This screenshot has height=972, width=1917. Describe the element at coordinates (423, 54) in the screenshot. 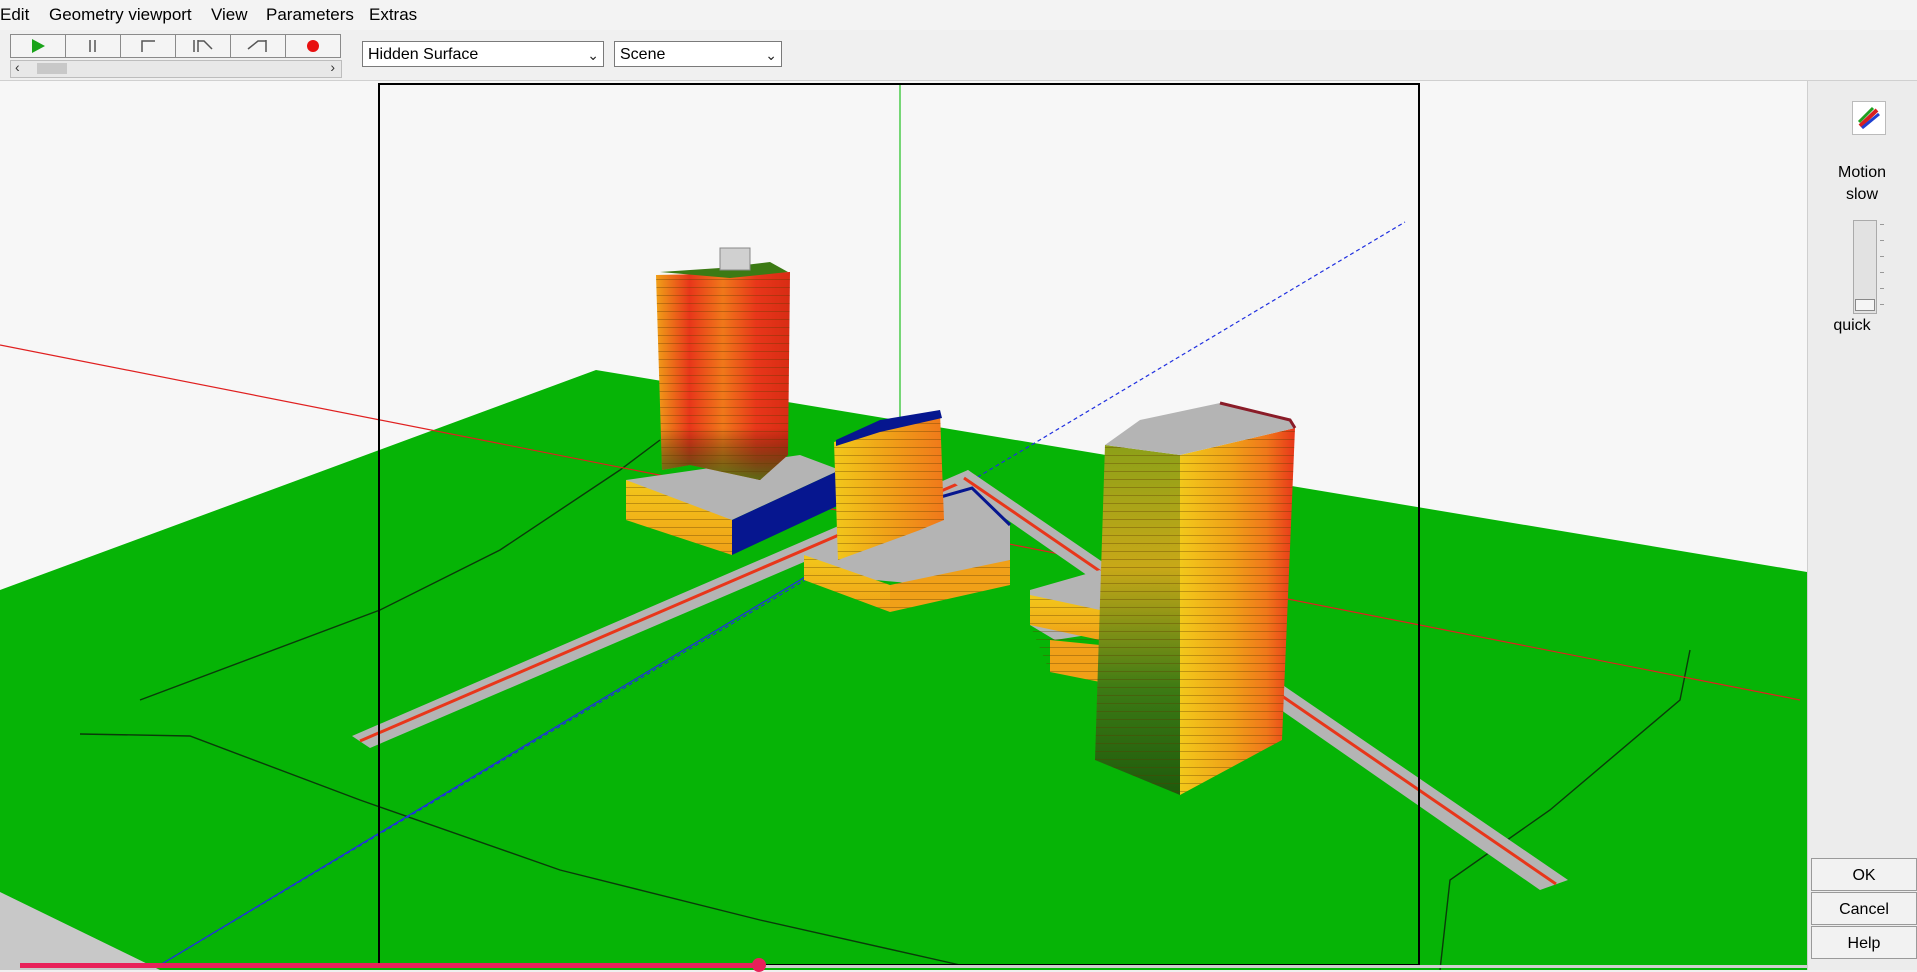

I see `render-mode-value: Hidden Surface` at that location.